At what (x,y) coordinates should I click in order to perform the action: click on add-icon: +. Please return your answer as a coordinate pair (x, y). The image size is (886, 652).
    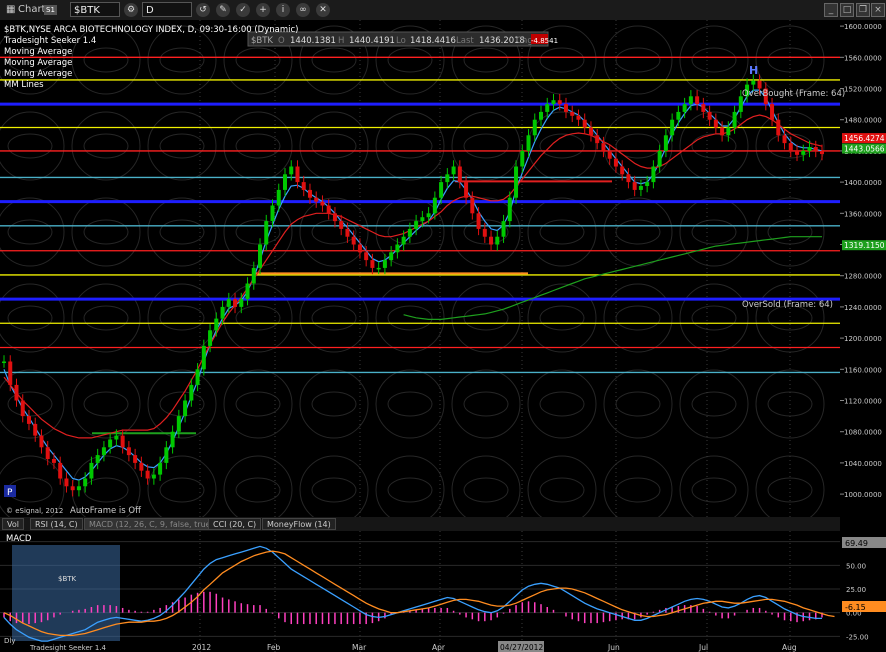
    Looking at the image, I should click on (263, 10).